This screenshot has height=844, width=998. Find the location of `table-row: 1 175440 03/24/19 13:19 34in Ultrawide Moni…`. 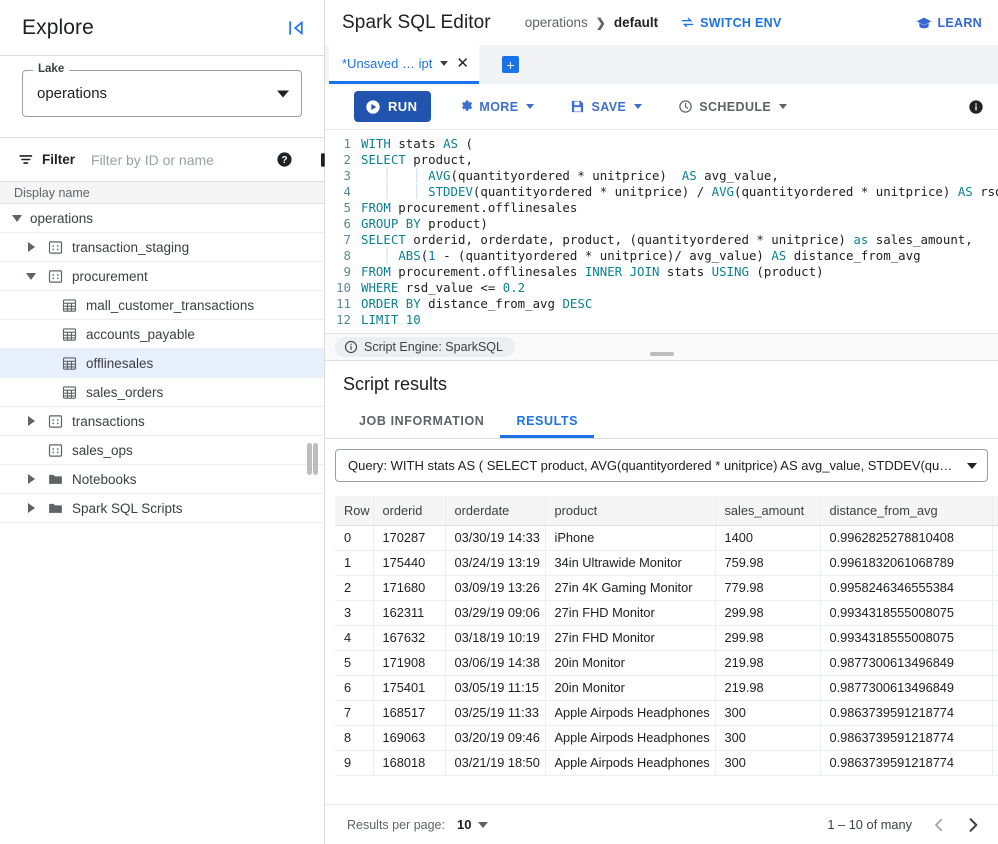

table-row: 1 175440 03/24/19 13:19 34in Ultrawide Moni… is located at coordinates (666, 563).